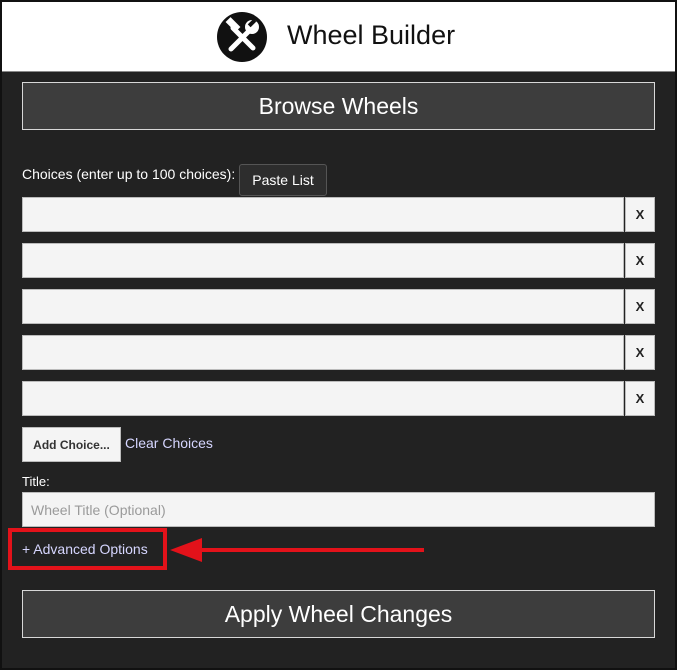 Image resolution: width=677 pixels, height=670 pixels. Describe the element at coordinates (129, 174) in the screenshot. I see `choices-label: Choices (enter up to 100 choices):` at that location.